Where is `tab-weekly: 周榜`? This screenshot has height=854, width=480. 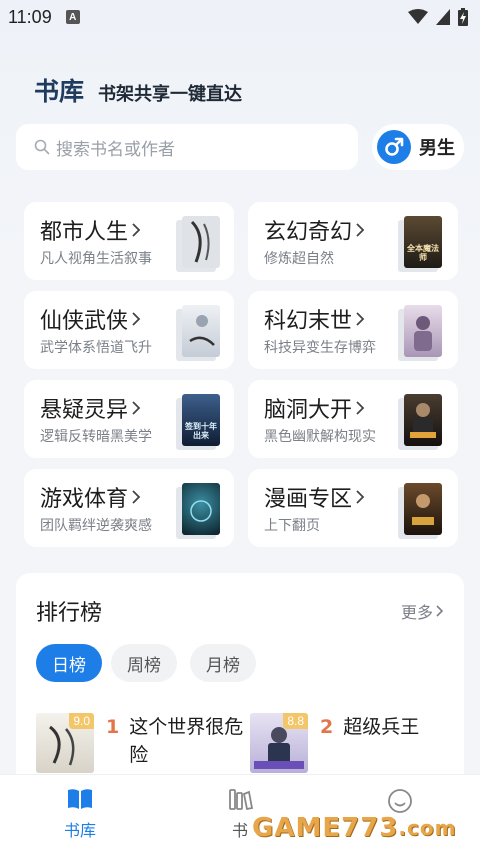 tab-weekly: 周榜 is located at coordinates (144, 663).